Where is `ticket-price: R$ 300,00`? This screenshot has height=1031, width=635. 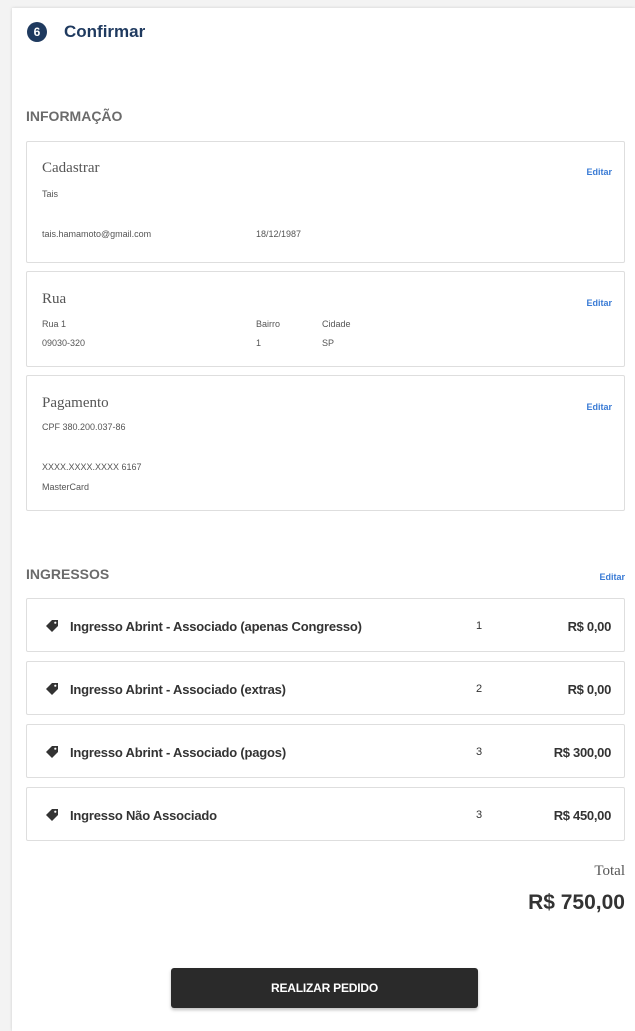 ticket-price: R$ 300,00 is located at coordinates (582, 752).